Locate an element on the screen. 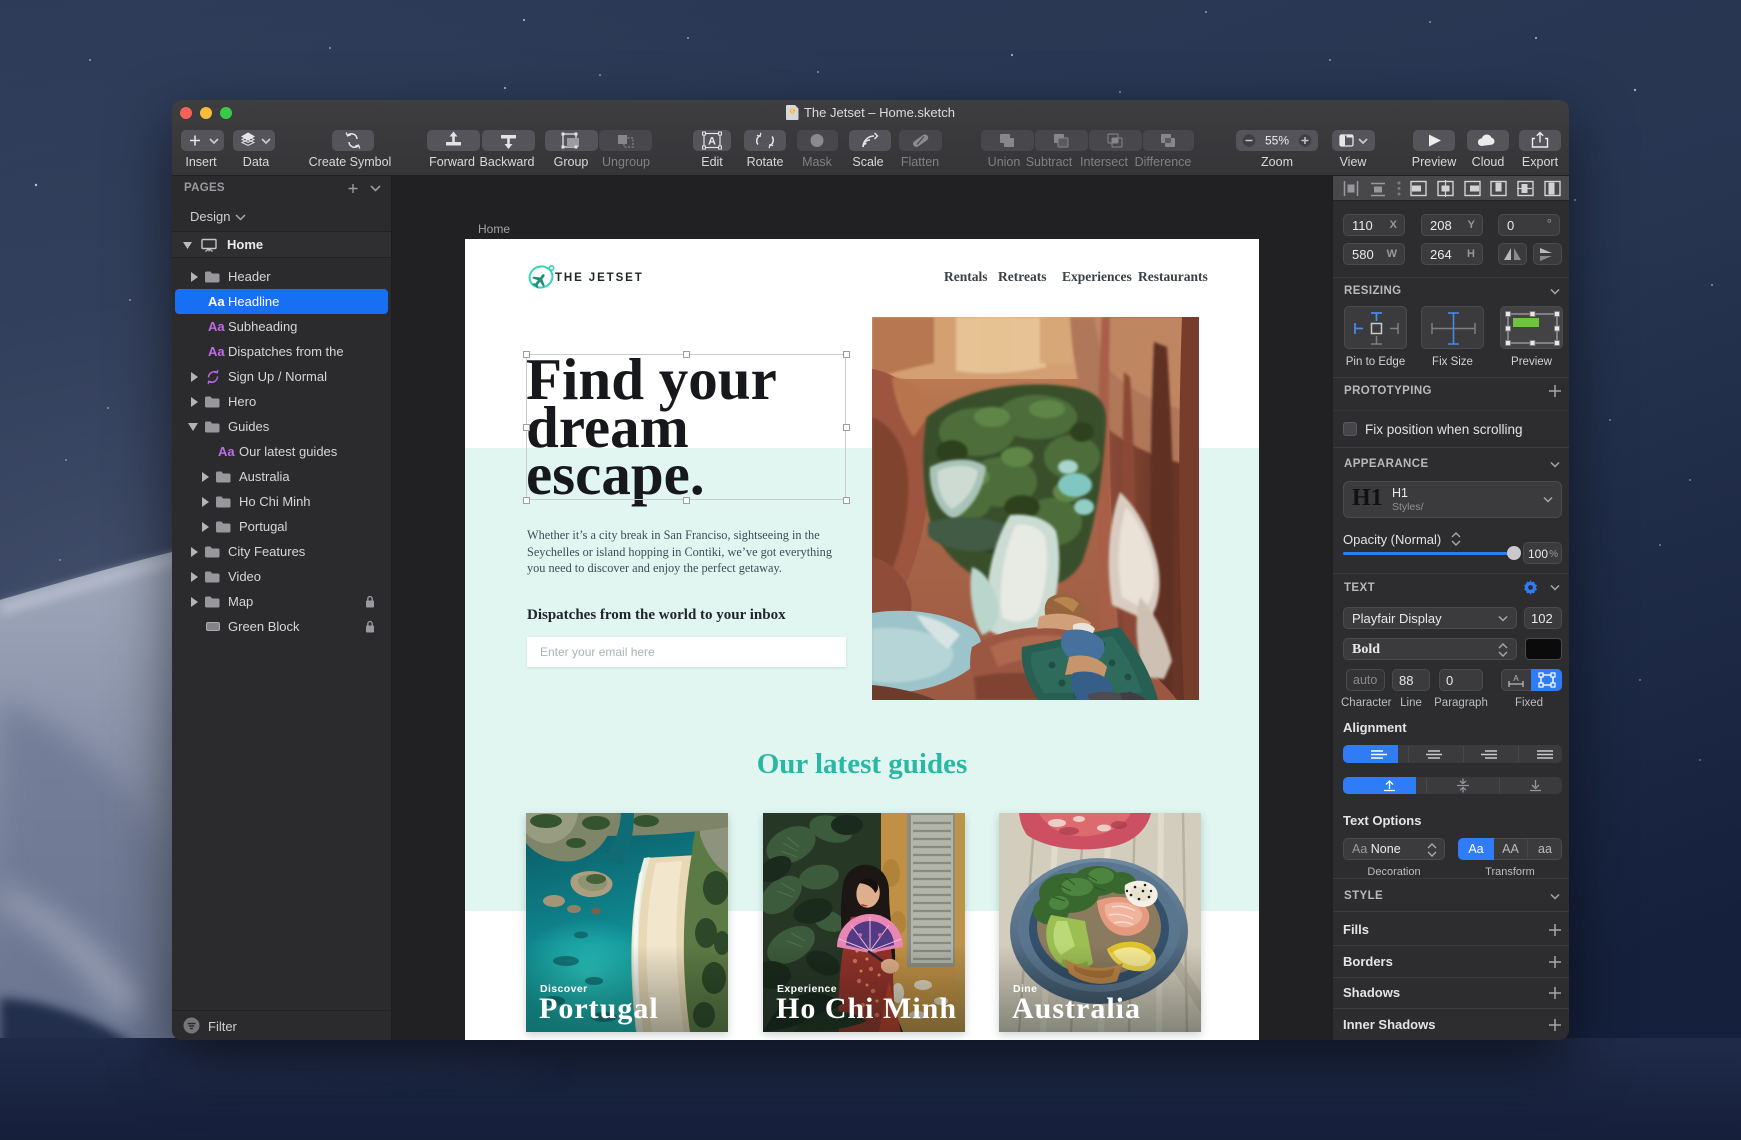  svg-text: 55% is located at coordinates (1277, 141).